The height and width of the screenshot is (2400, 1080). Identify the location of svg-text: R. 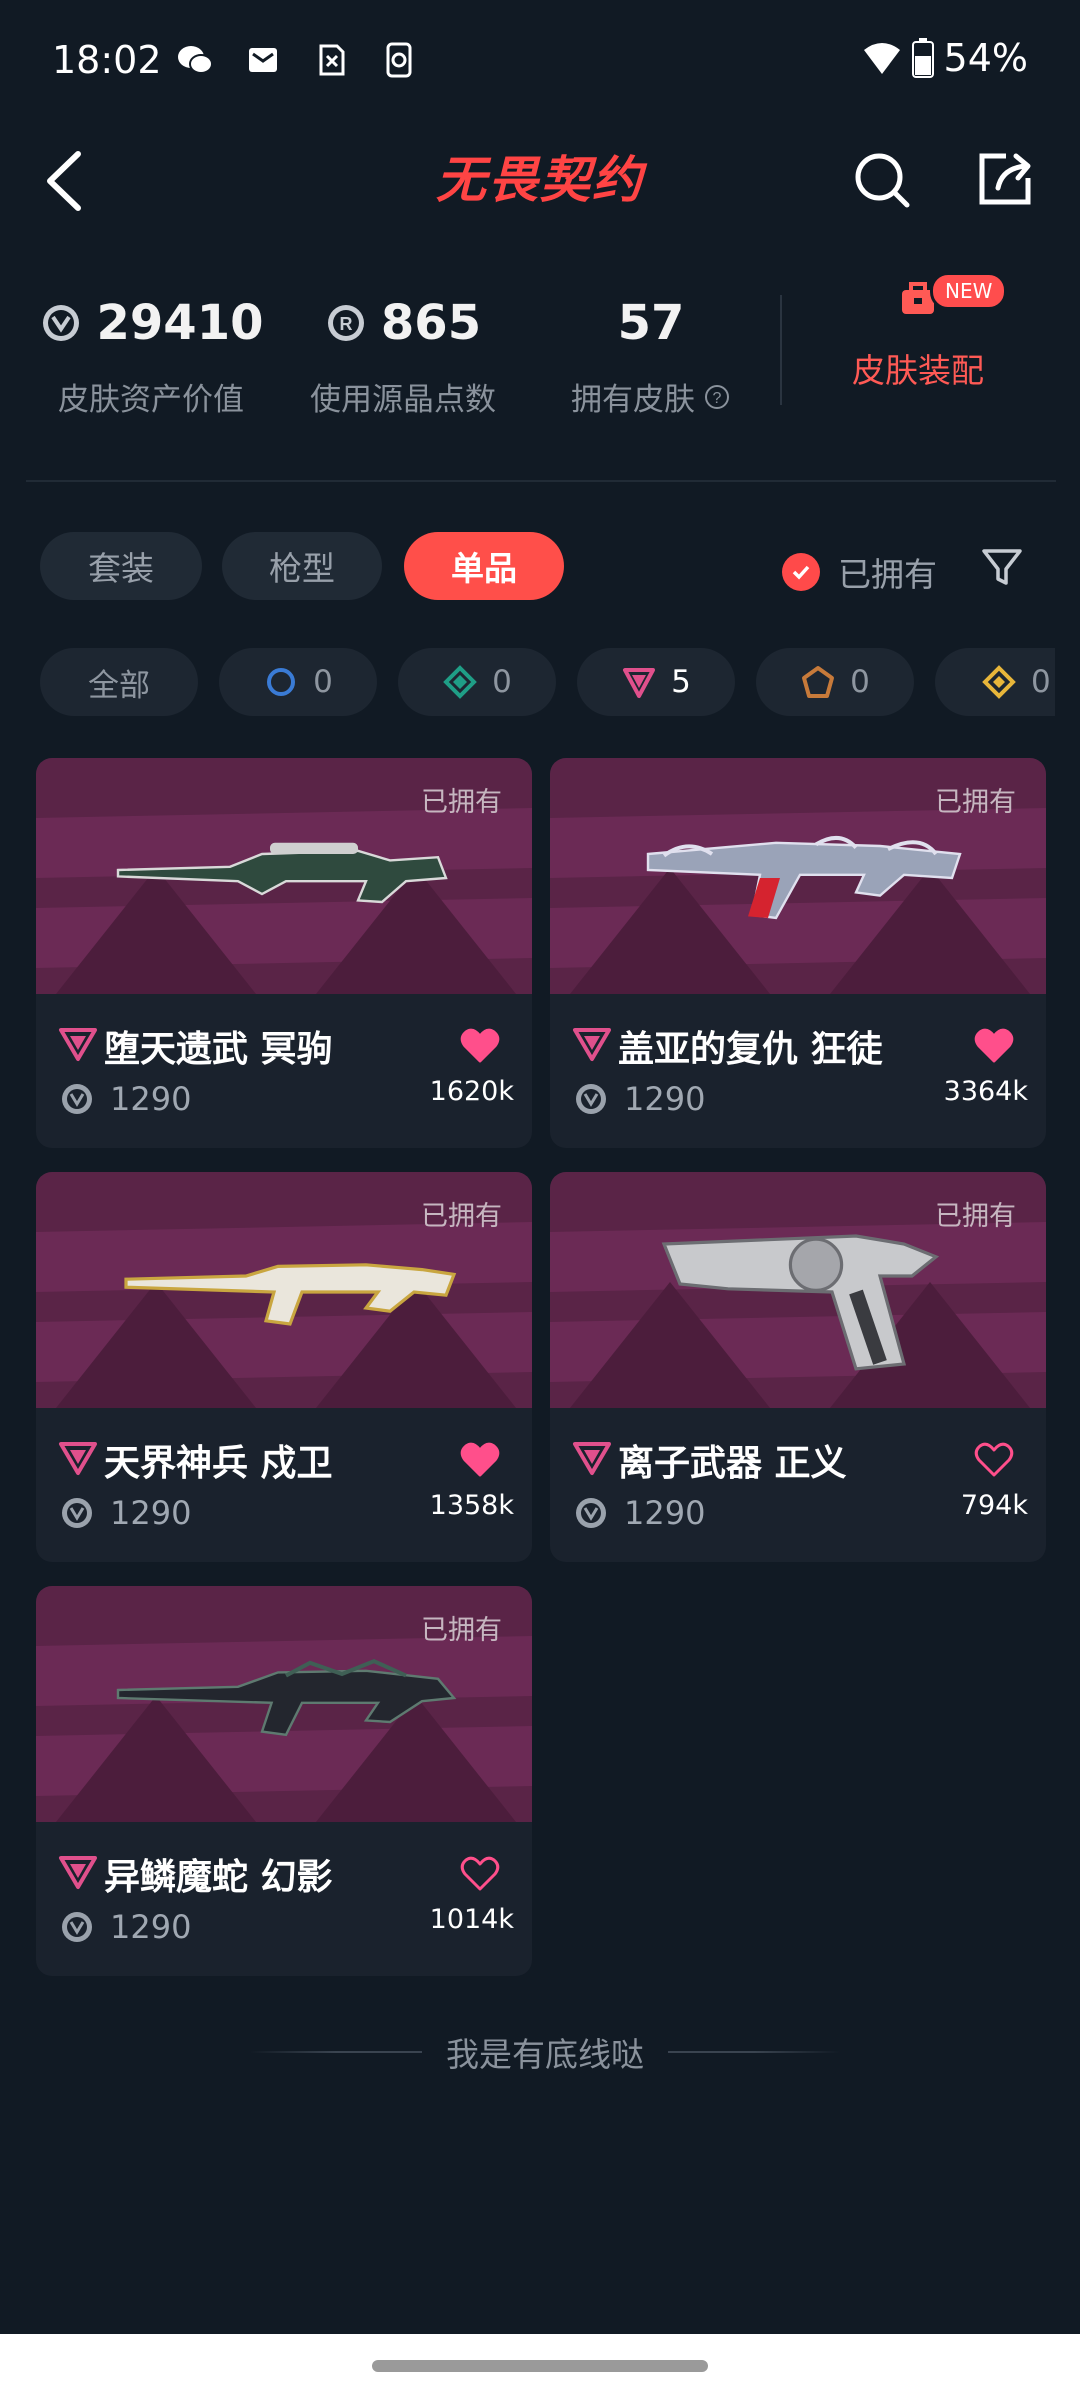
(345, 324).